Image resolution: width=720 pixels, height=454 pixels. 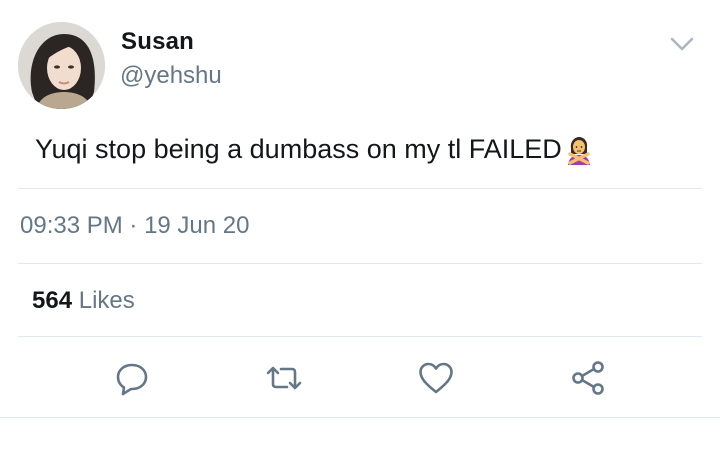 What do you see at coordinates (71, 225) in the screenshot?
I see `tweet-time: 09:33 PM` at bounding box center [71, 225].